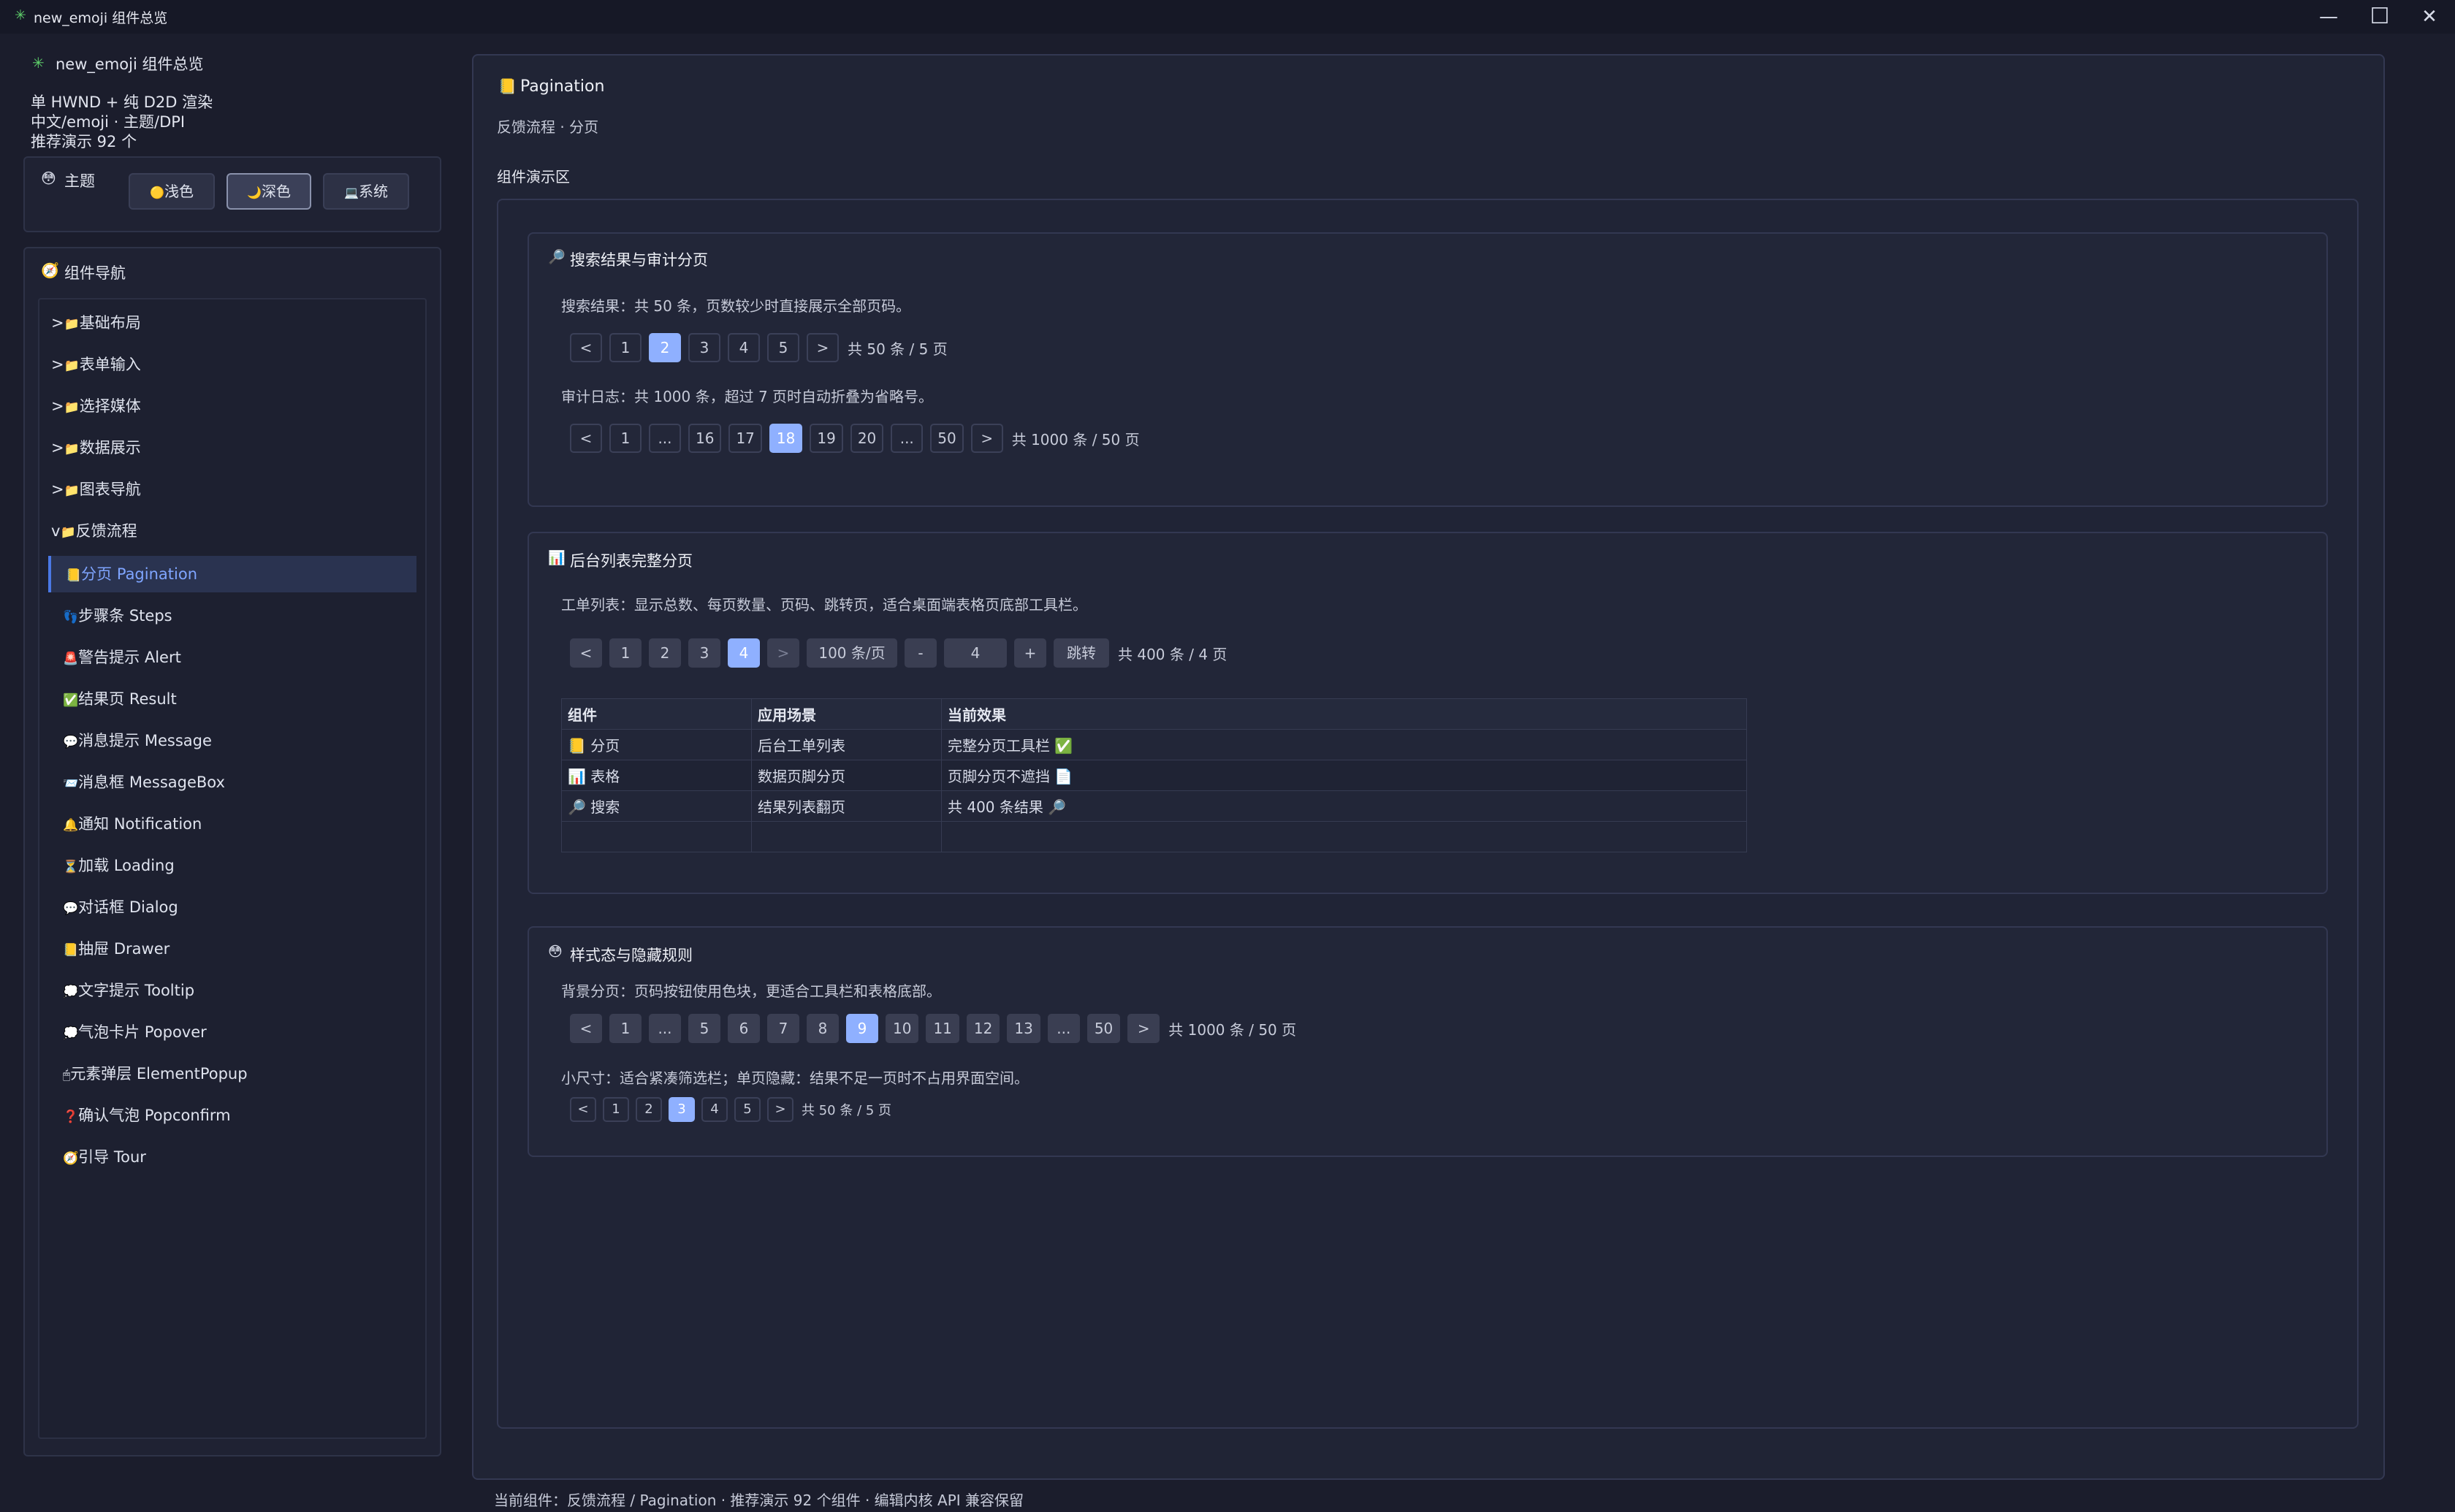 Image resolution: width=2455 pixels, height=1512 pixels. I want to click on theme-light-button: 🟡浅色, so click(172, 191).